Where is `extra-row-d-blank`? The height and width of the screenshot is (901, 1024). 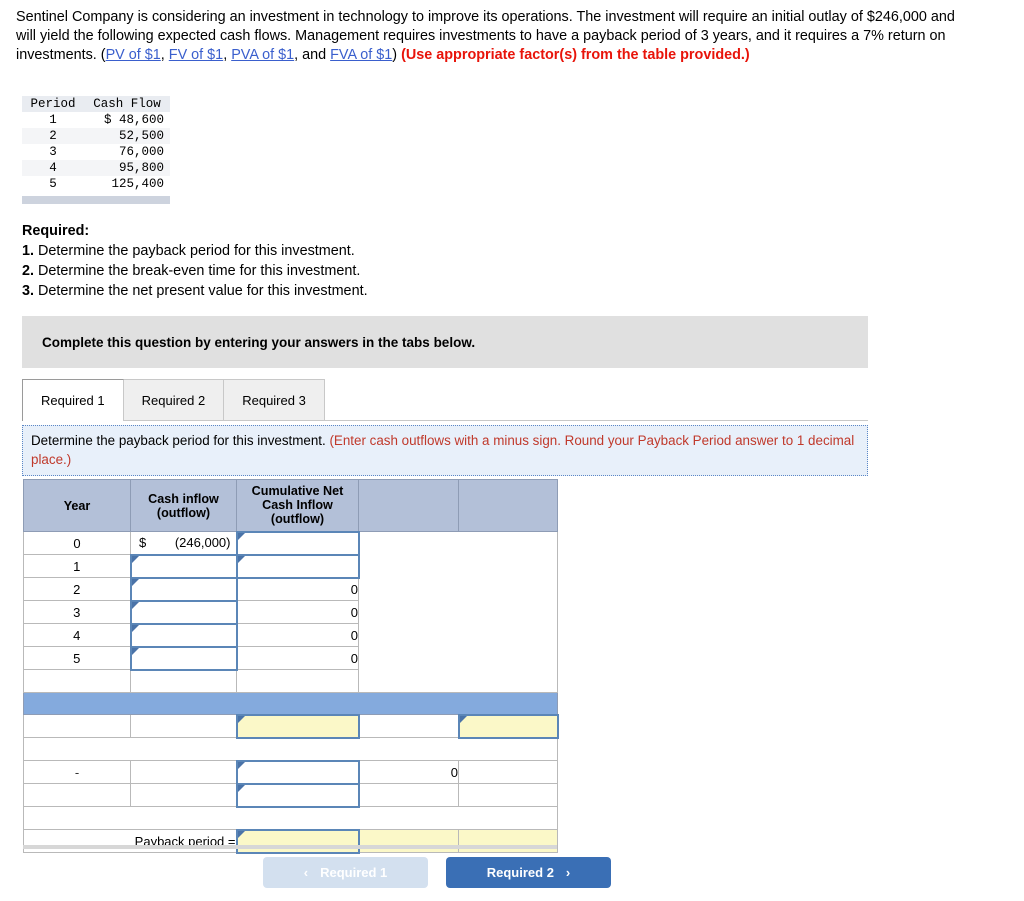
extra-row-d-blank is located at coordinates (408, 795).